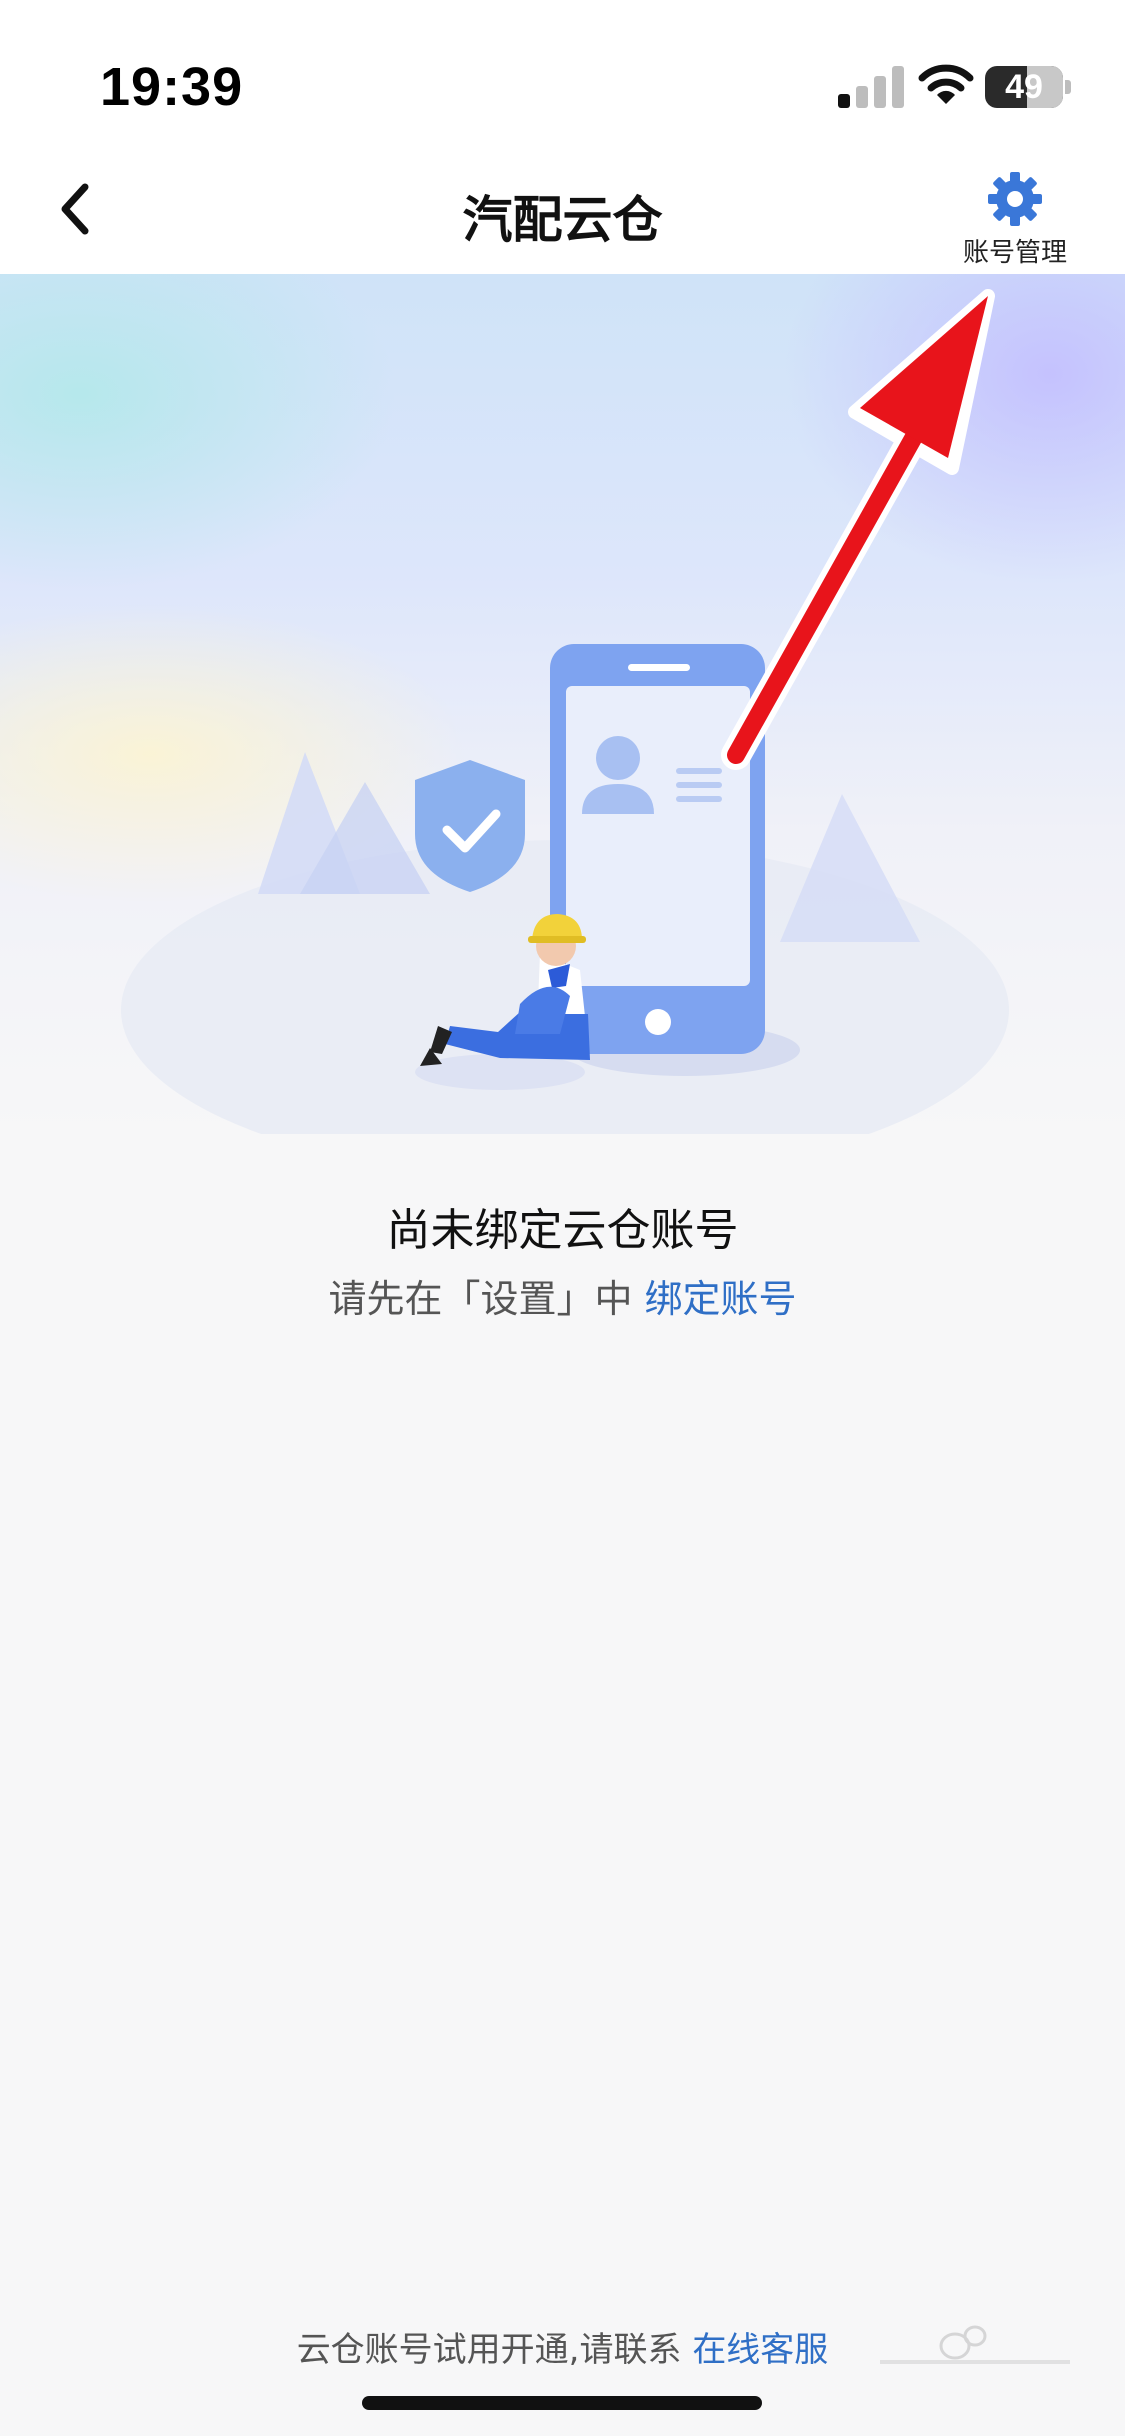 The height and width of the screenshot is (2436, 1125). What do you see at coordinates (562, 75) in the screenshot?
I see `status-bar: 19:39 49` at bounding box center [562, 75].